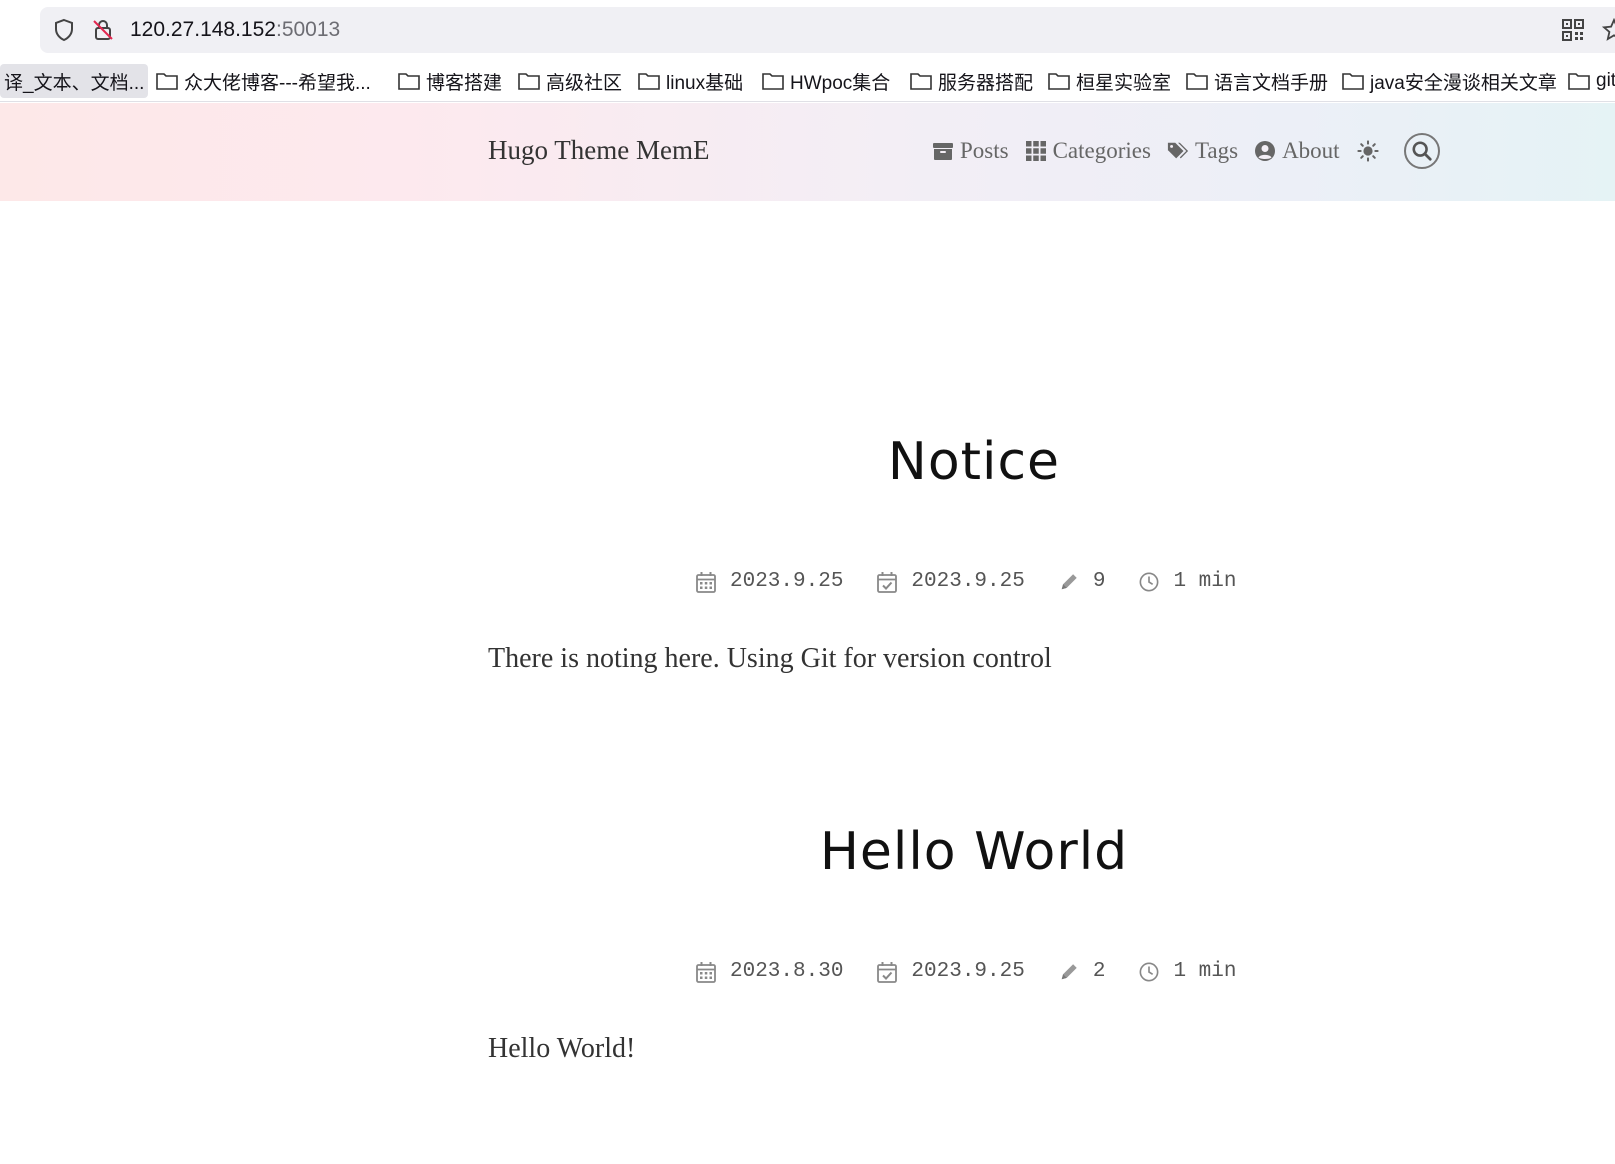 Image resolution: width=1615 pixels, height=1164 pixels. I want to click on bookmark-folder: 桓星实验室, so click(1109, 81).